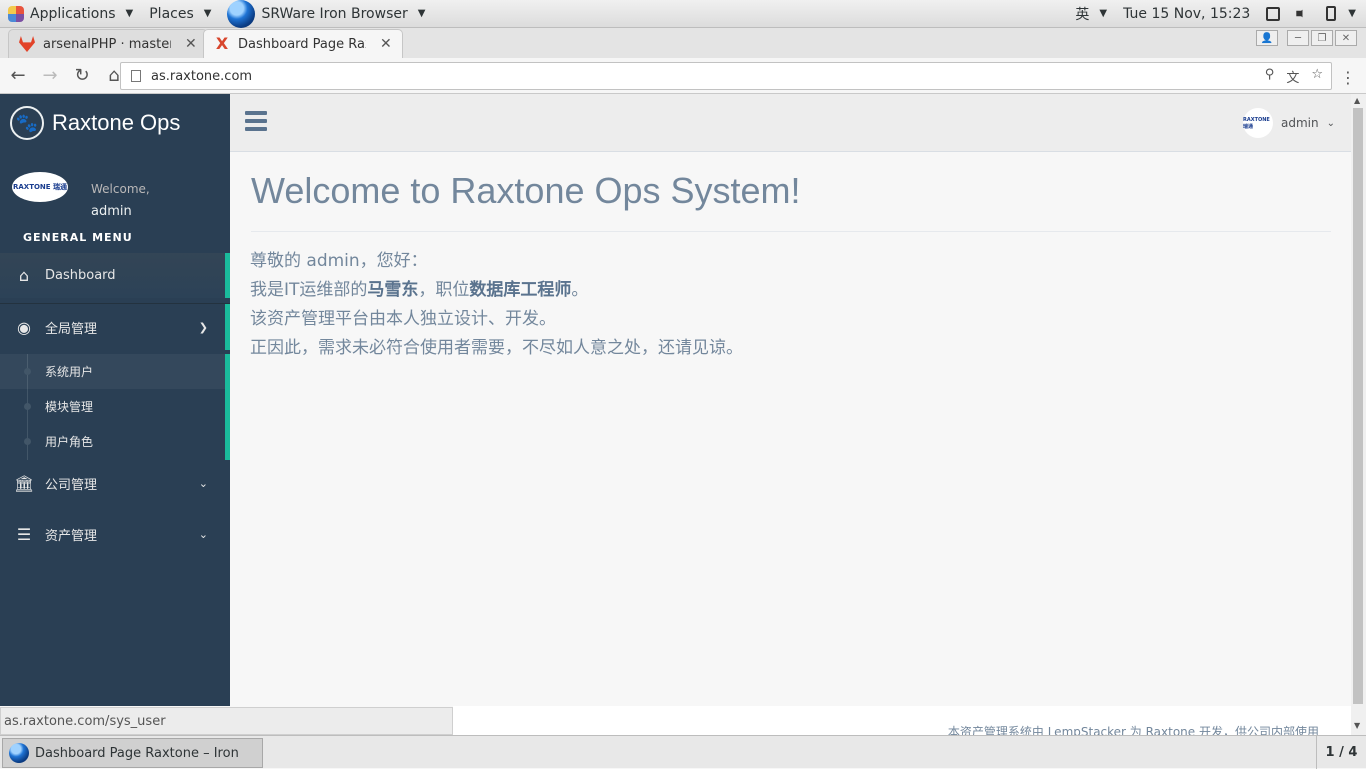 Image resolution: width=1366 pixels, height=769 pixels. Describe the element at coordinates (136, 76) in the screenshot. I see `page-icon` at that location.